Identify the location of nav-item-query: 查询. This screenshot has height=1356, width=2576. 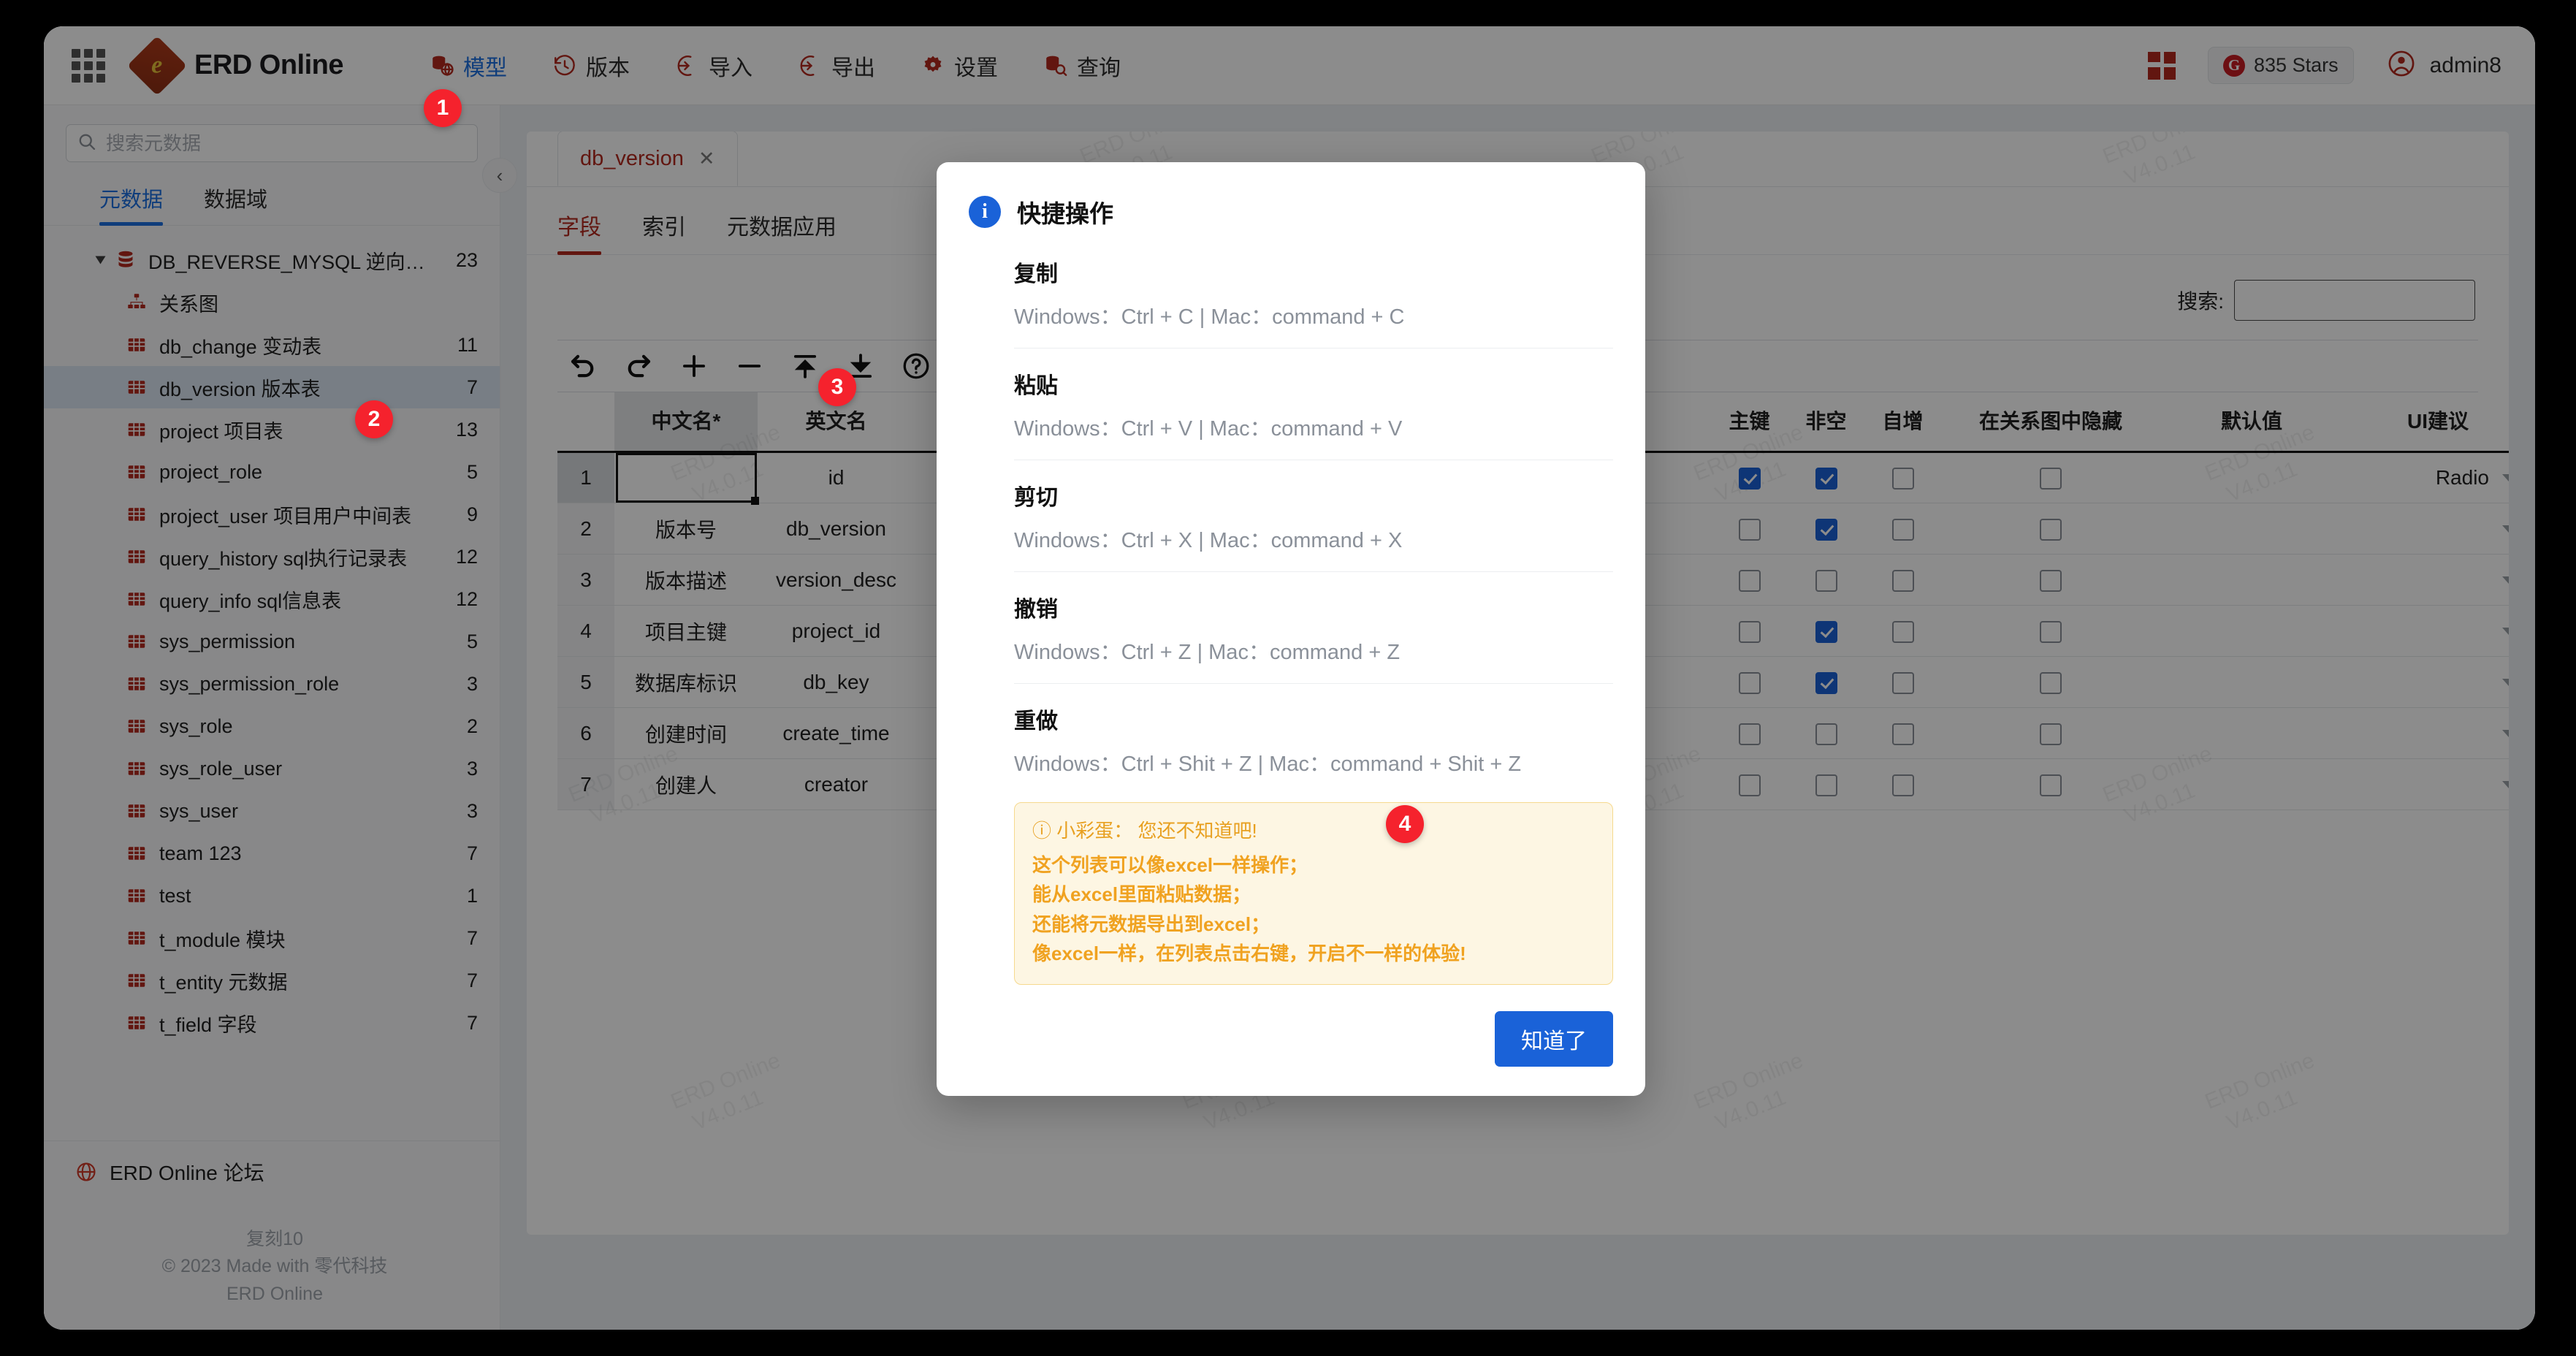
(1082, 66).